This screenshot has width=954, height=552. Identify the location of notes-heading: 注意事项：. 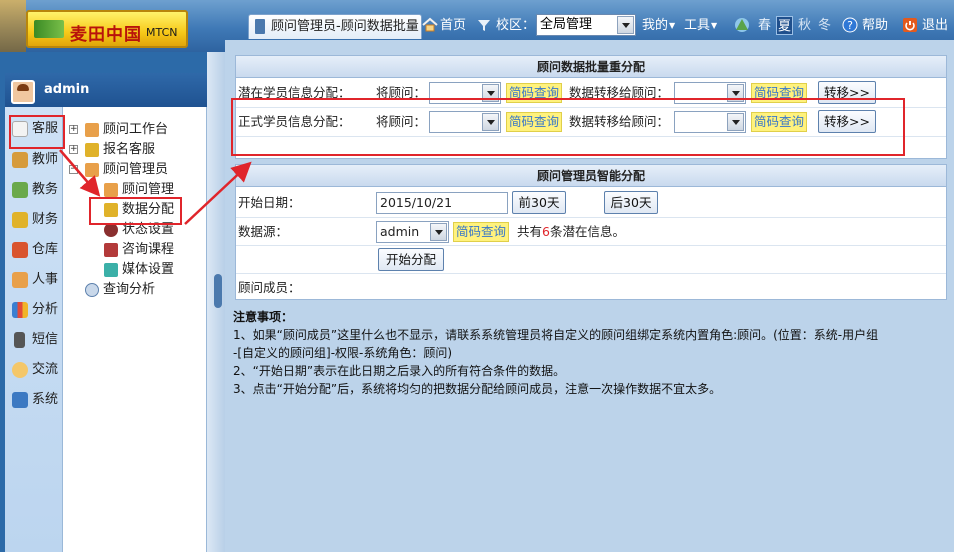
(263, 317).